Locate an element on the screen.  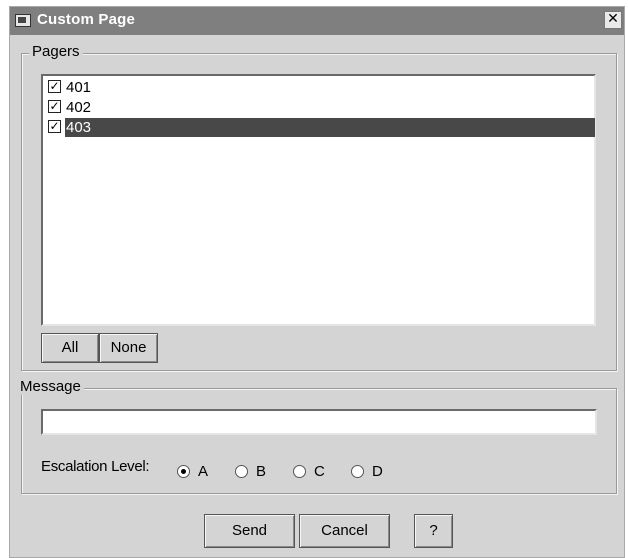
escalation-level-d: D is located at coordinates (375, 472).